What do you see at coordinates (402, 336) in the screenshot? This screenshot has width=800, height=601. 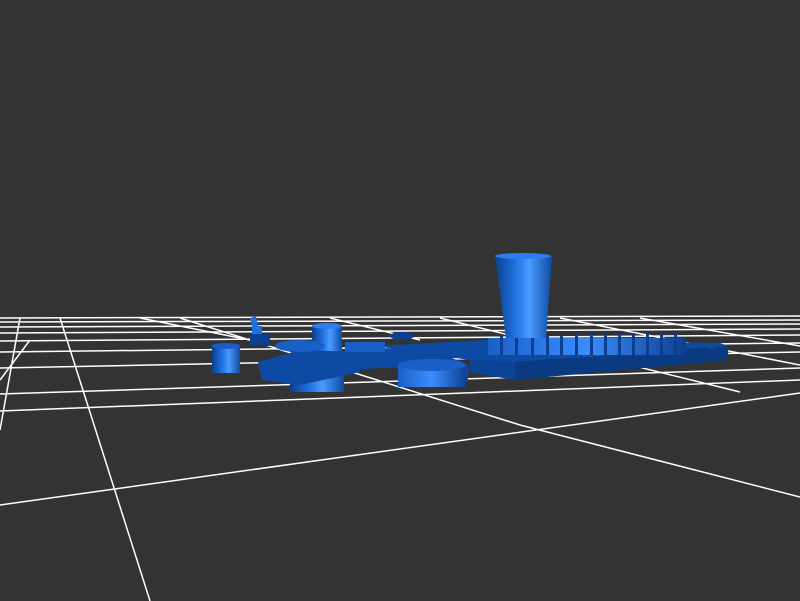 I see `connector-knob` at bounding box center [402, 336].